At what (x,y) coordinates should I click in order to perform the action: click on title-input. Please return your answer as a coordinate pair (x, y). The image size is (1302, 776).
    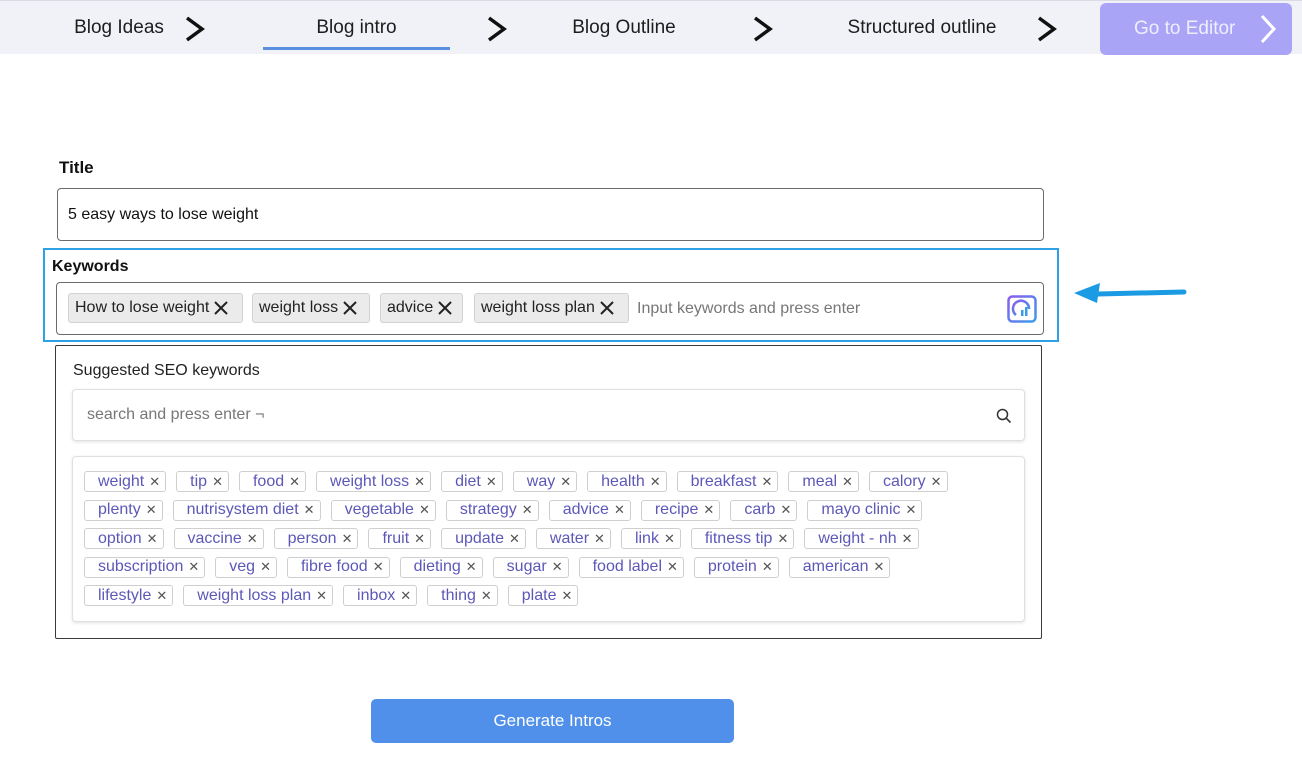
    Looking at the image, I should click on (550, 214).